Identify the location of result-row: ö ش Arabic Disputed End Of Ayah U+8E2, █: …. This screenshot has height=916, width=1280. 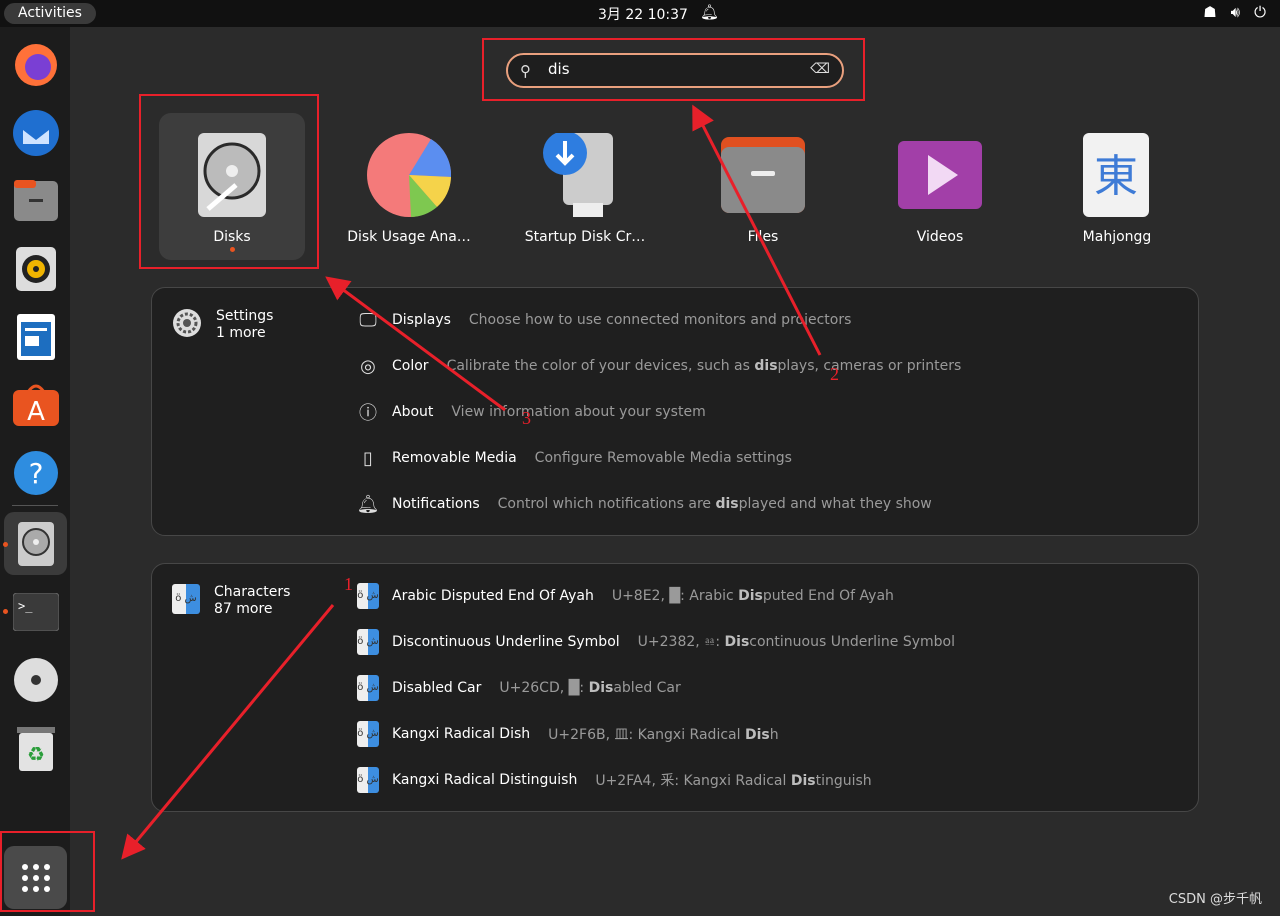
(625, 596).